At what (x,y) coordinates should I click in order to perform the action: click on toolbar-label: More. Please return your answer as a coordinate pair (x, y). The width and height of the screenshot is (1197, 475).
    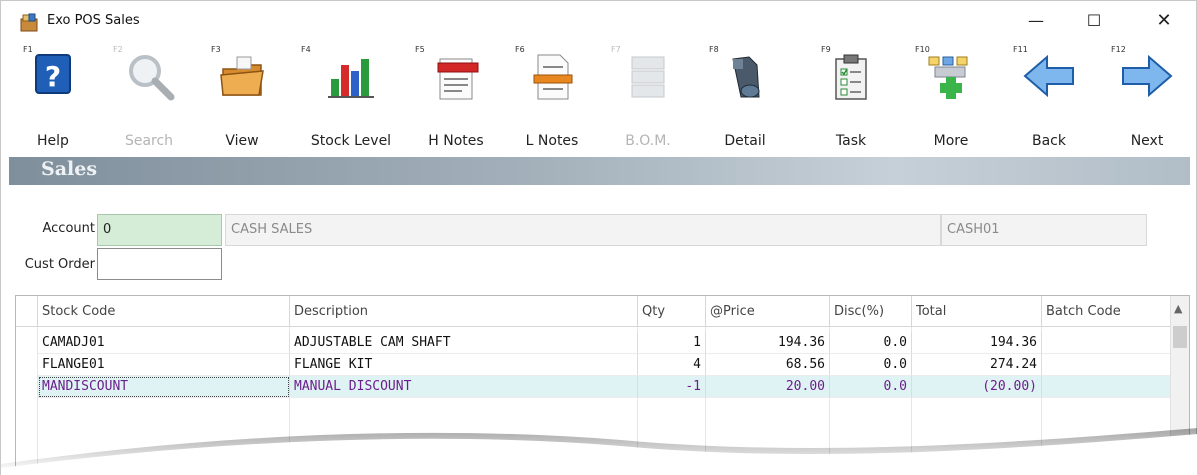
    Looking at the image, I should click on (951, 141).